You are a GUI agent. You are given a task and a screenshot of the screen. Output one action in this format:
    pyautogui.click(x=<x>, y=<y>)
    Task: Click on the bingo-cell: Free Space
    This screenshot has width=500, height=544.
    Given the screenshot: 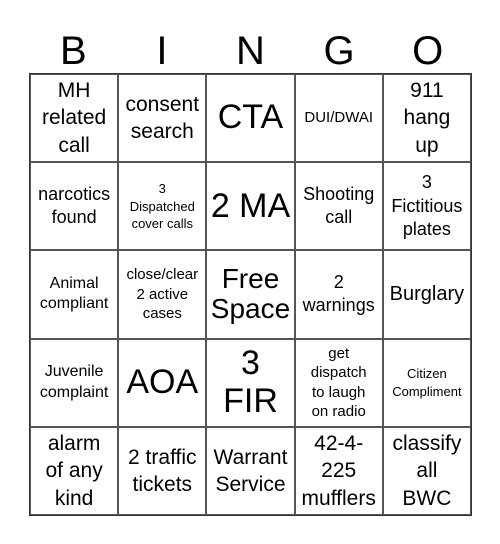 What is the action you would take?
    pyautogui.click(x=250, y=294)
    